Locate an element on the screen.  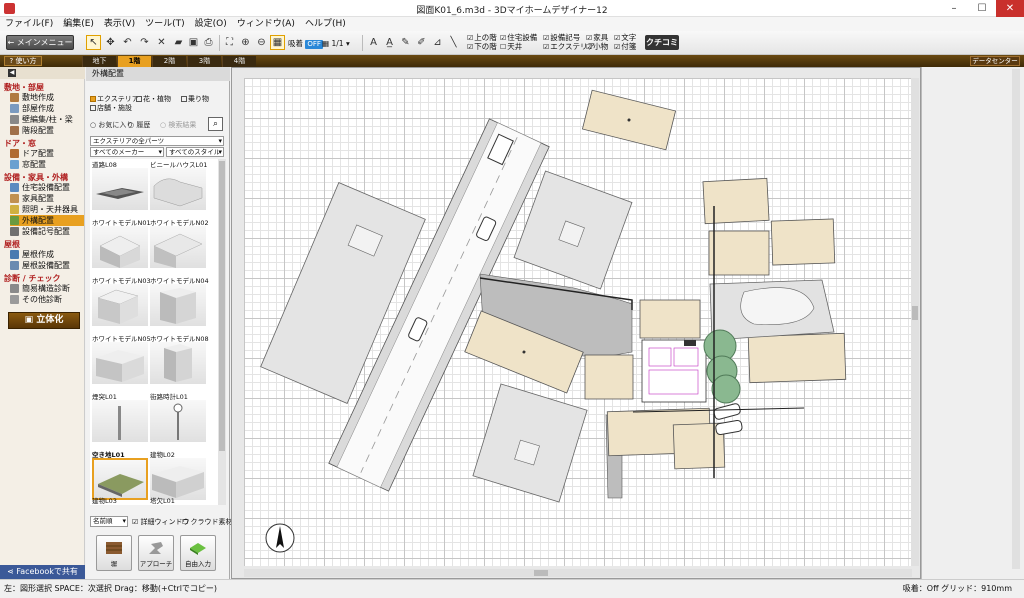
part-item: 建物L03 is located at coordinates (122, 500).